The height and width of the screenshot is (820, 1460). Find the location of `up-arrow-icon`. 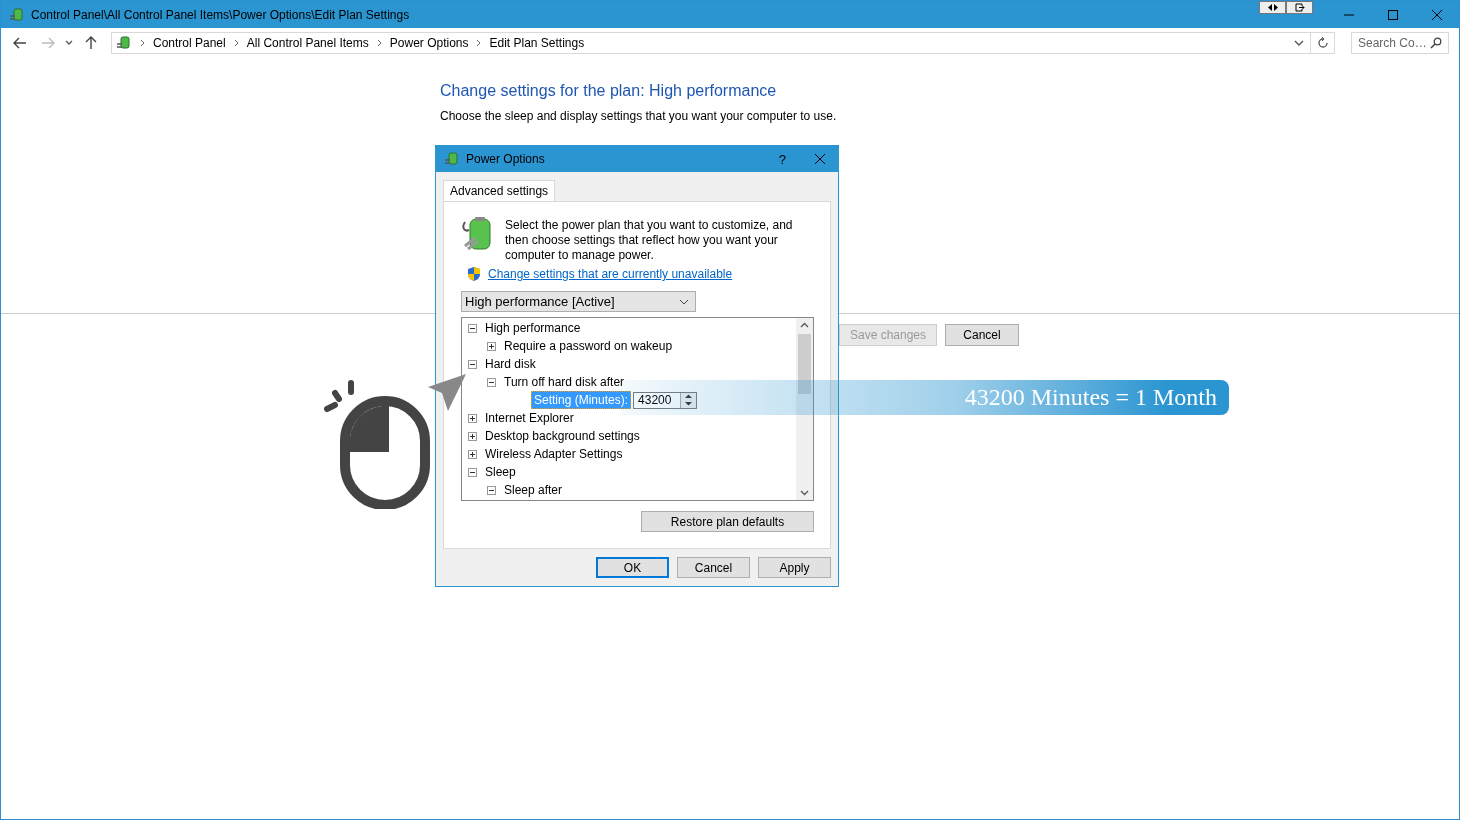

up-arrow-icon is located at coordinates (91, 43).